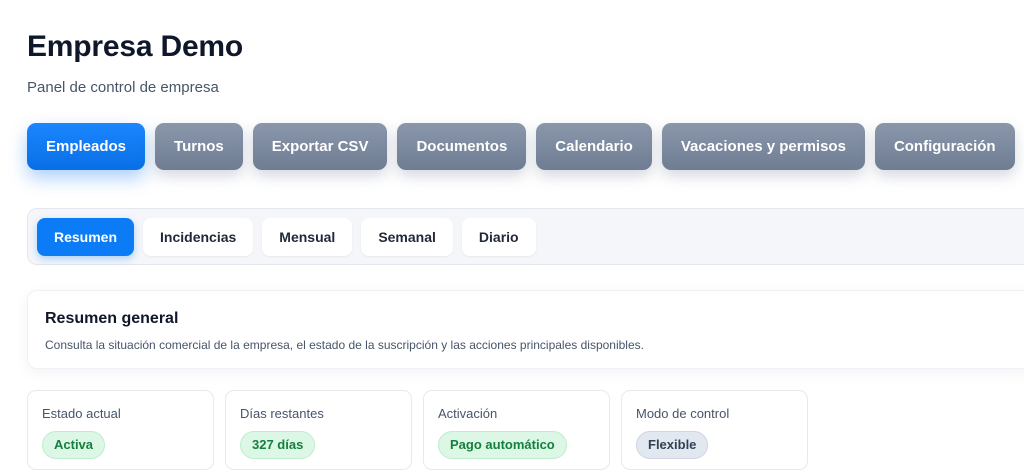  Describe the element at coordinates (763, 146) in the screenshot. I see `tab-vacaciones-permisos: Vacaciones y permisos` at that location.